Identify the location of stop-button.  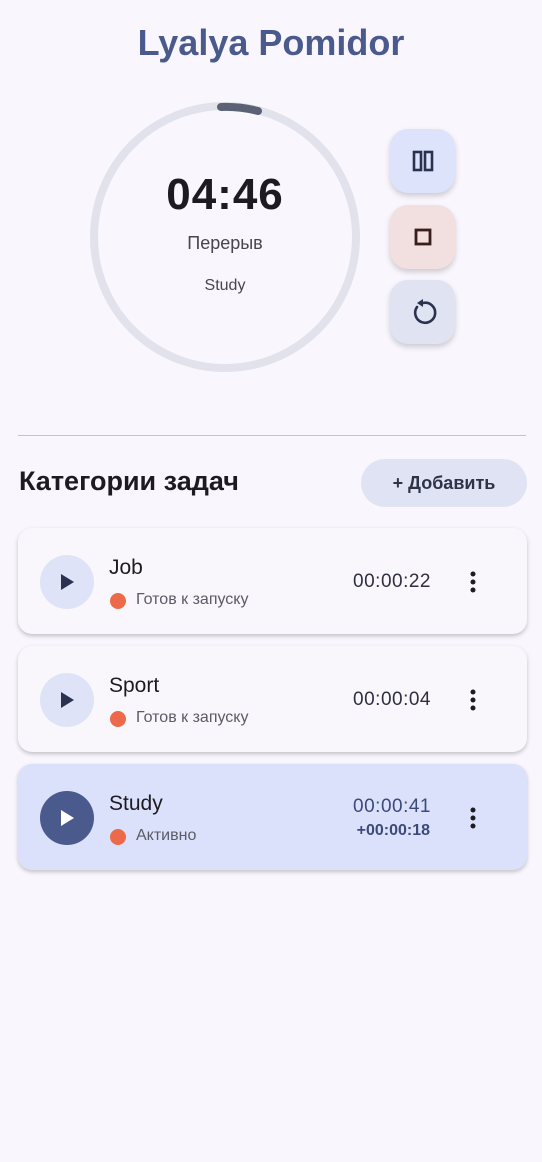
(422, 237).